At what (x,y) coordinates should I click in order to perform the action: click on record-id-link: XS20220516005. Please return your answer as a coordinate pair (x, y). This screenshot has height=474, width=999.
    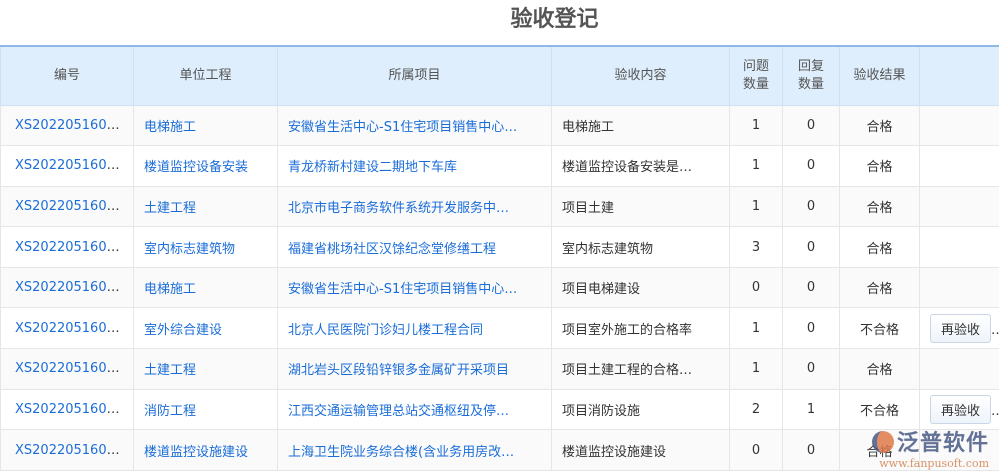
    Looking at the image, I should click on (69, 328).